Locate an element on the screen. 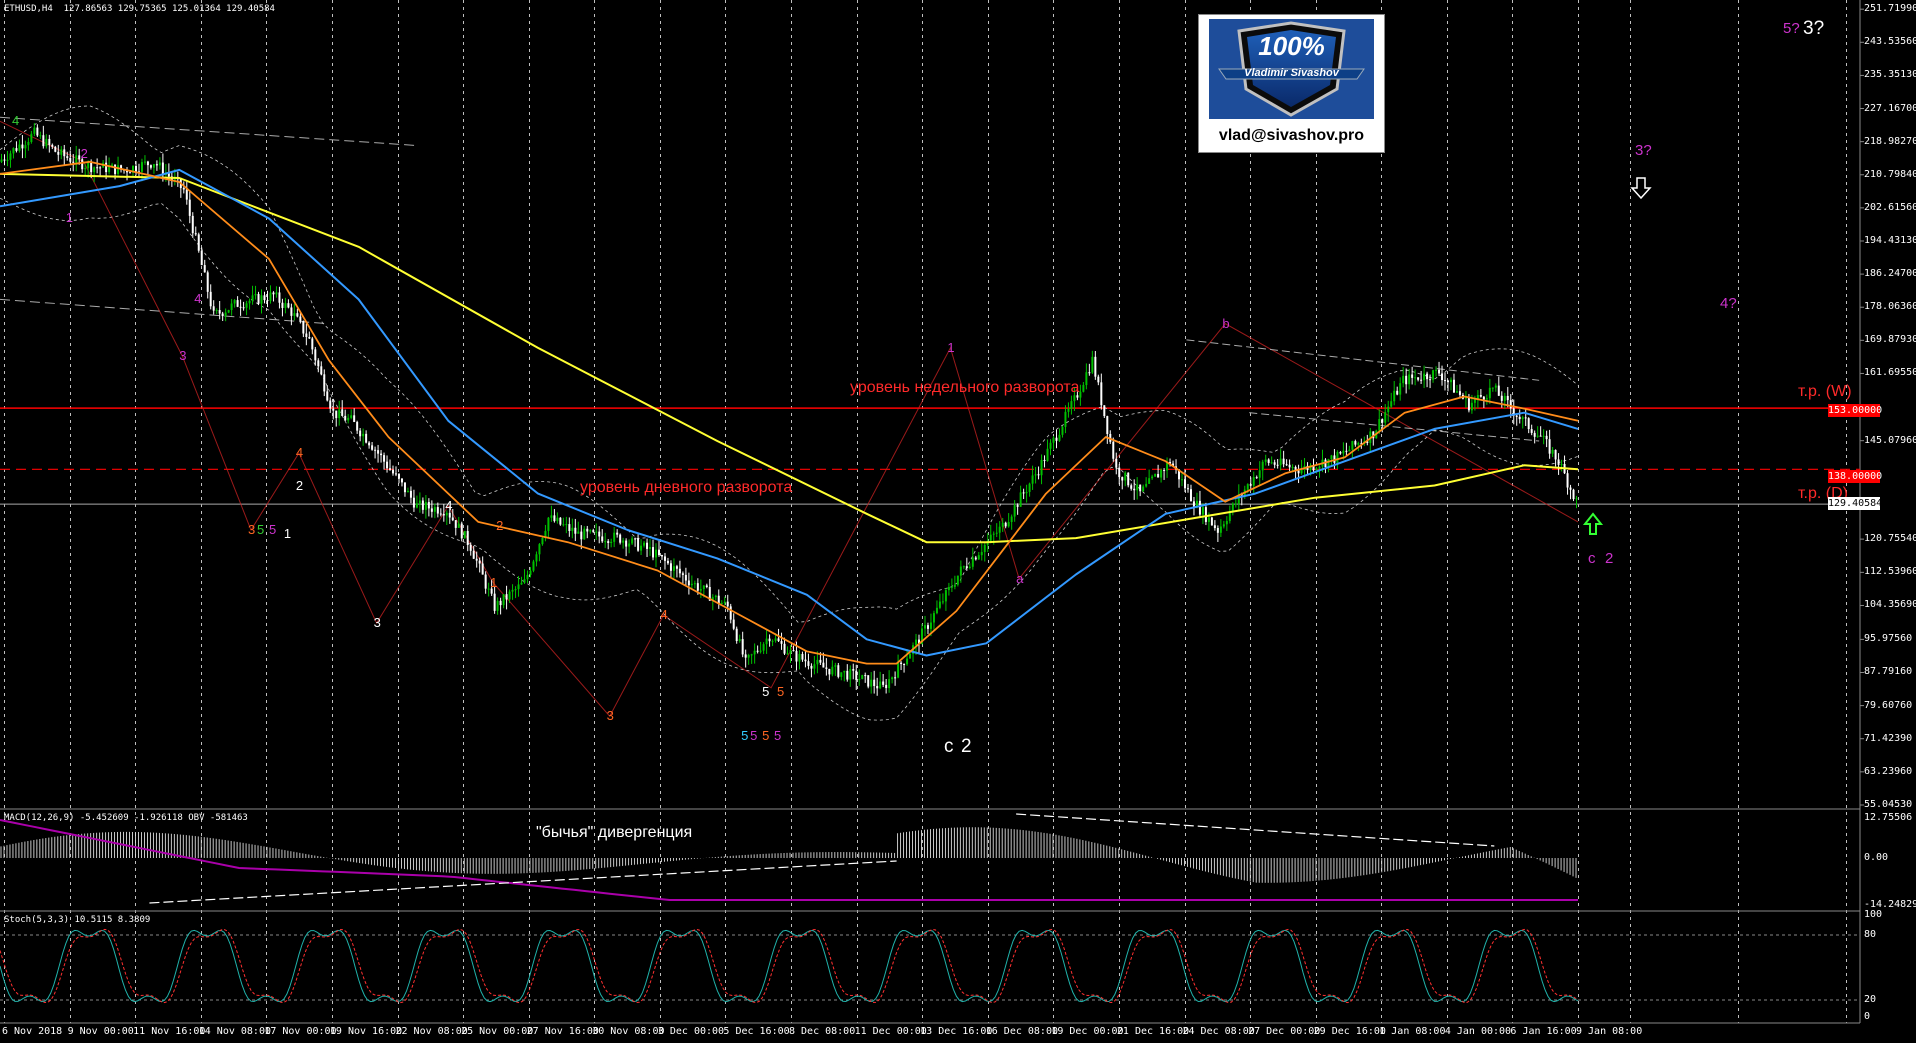 The height and width of the screenshot is (1043, 1916). y-tick-label: 95.97560 is located at coordinates (1888, 639).